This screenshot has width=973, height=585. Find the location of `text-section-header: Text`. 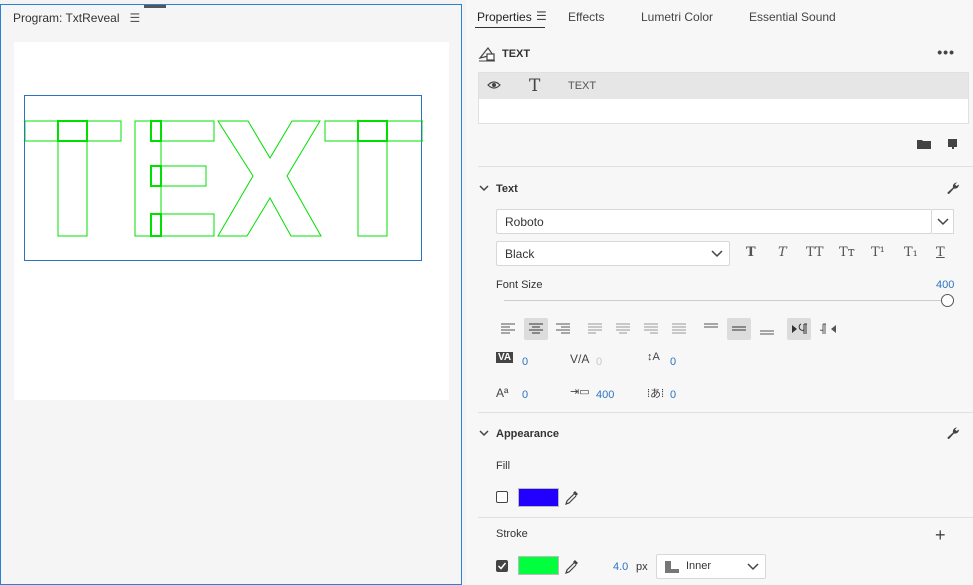

text-section-header: Text is located at coordinates (719, 190).